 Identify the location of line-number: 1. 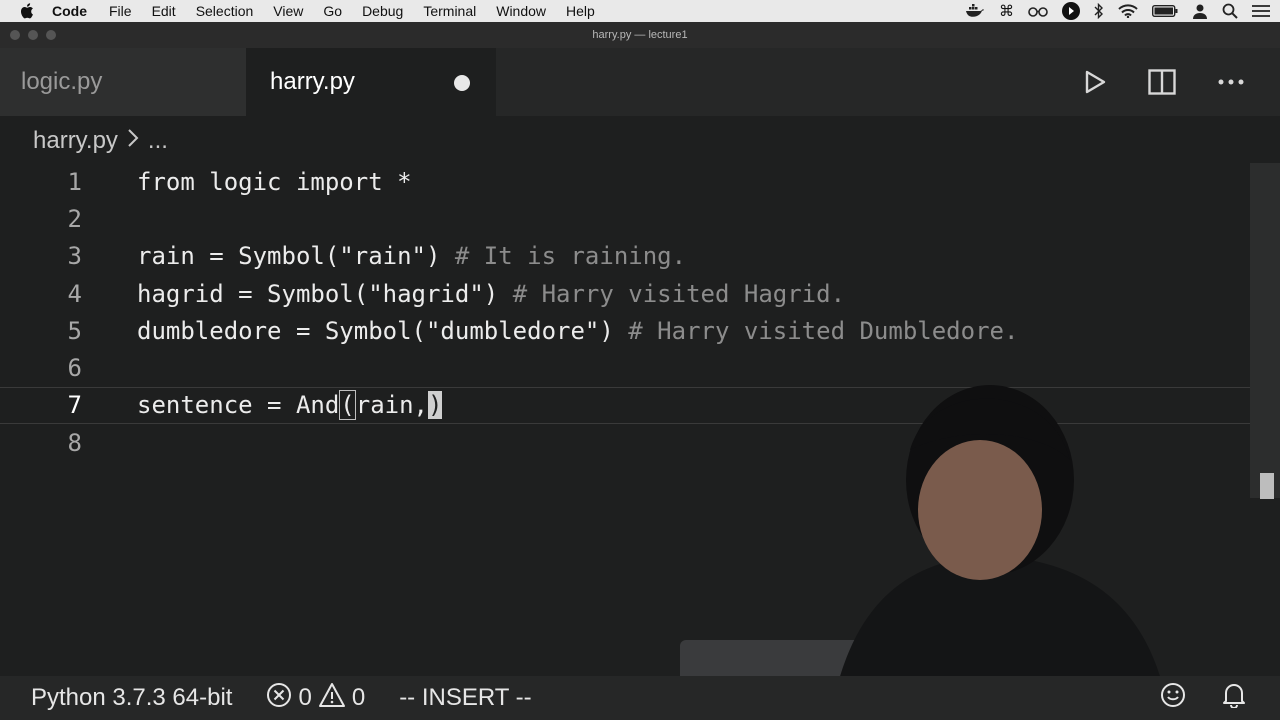
(74, 181).